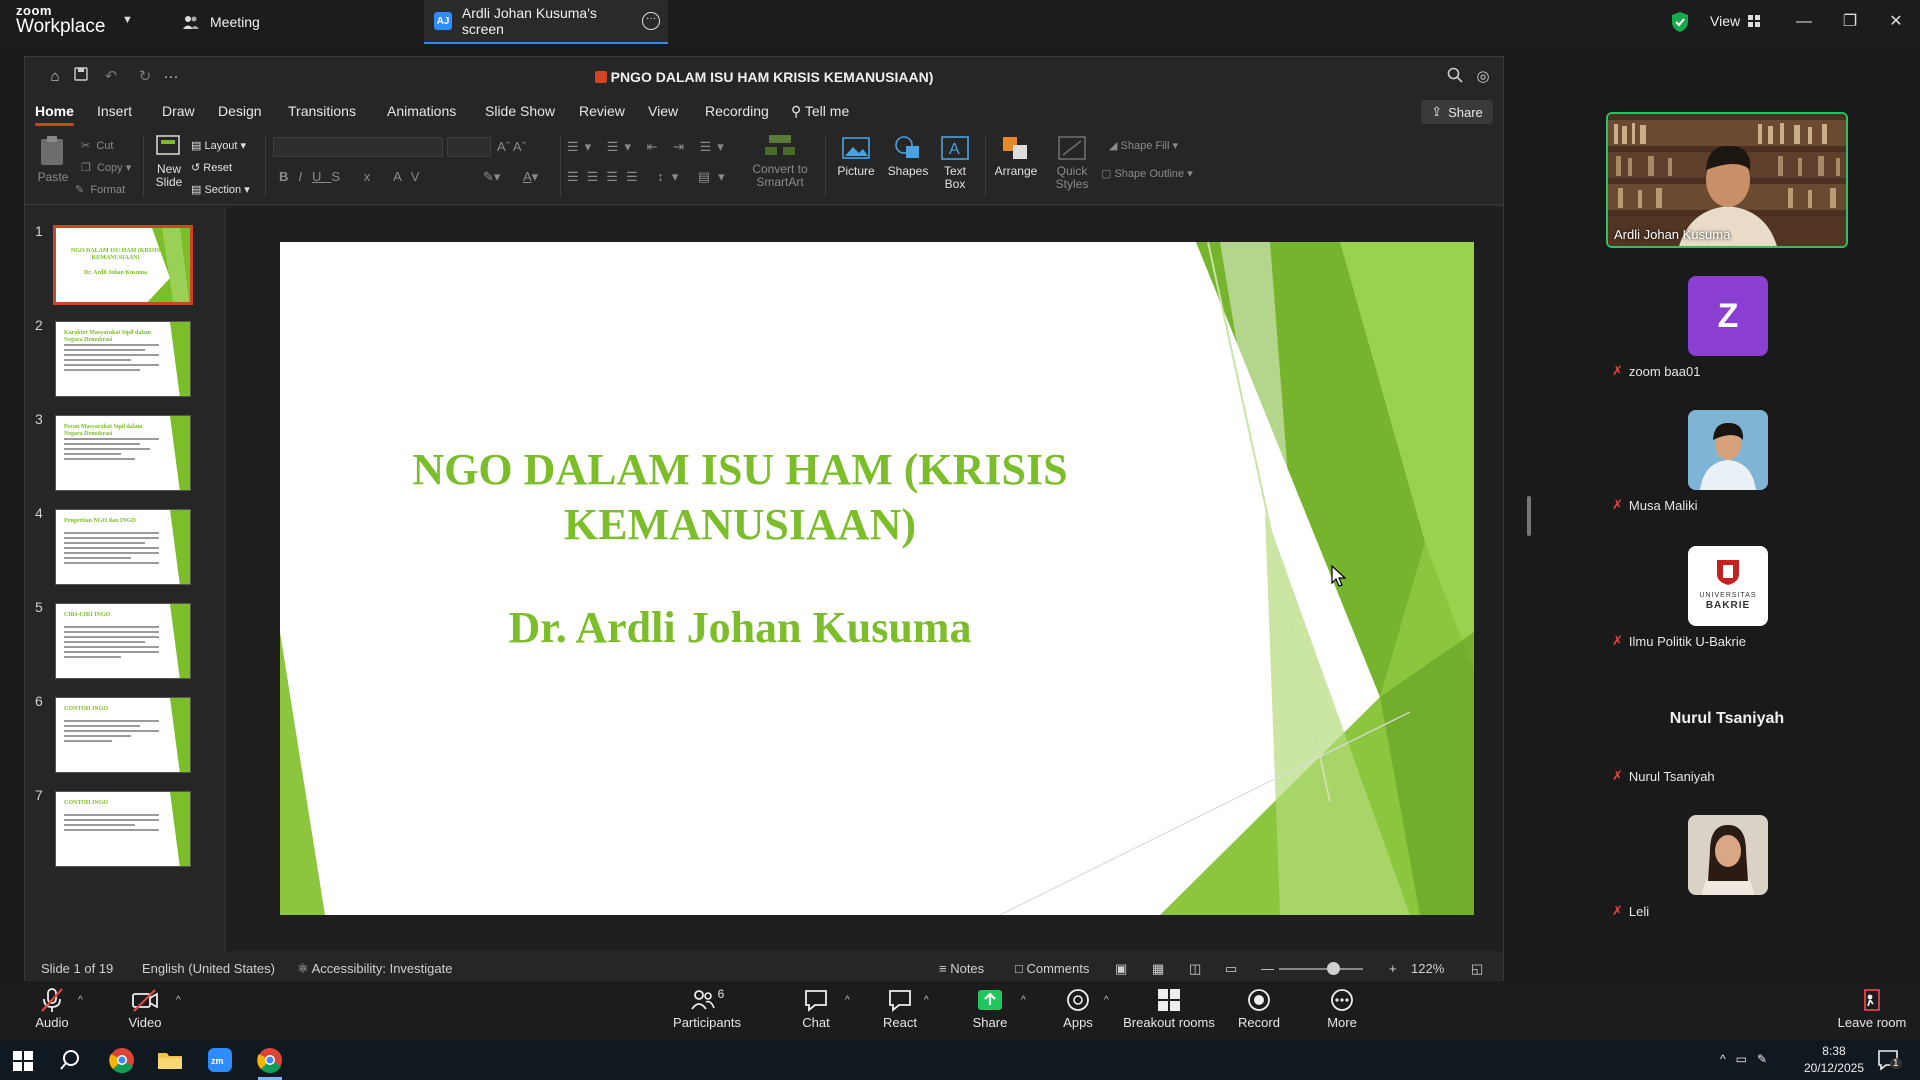 This screenshot has width=1920, height=1080. What do you see at coordinates (546, 22) in the screenshot?
I see `tab-shared-screen: AJ Ardli Johan Kusuma's screen ···` at bounding box center [546, 22].